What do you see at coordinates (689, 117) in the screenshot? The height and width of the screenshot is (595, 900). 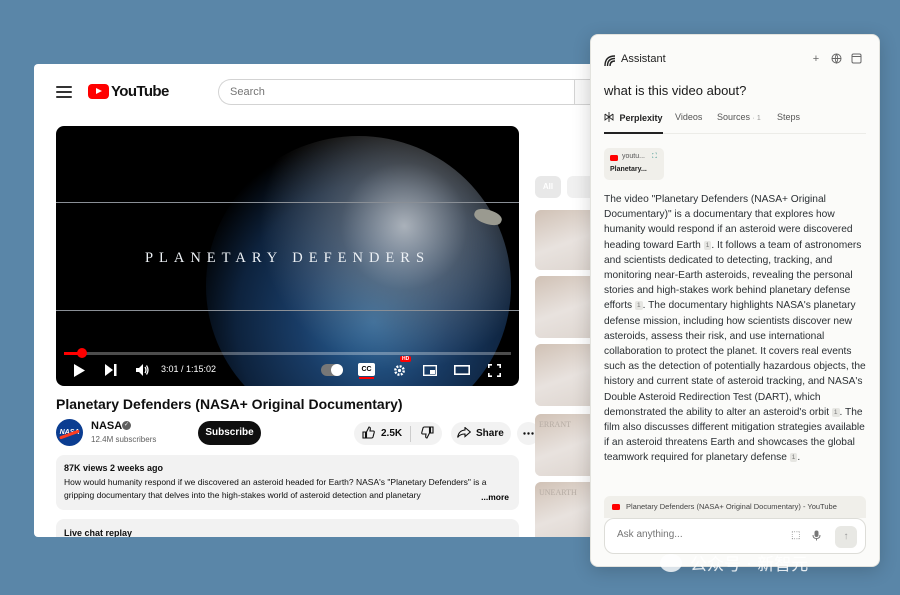 I see `tab-label: Videos` at bounding box center [689, 117].